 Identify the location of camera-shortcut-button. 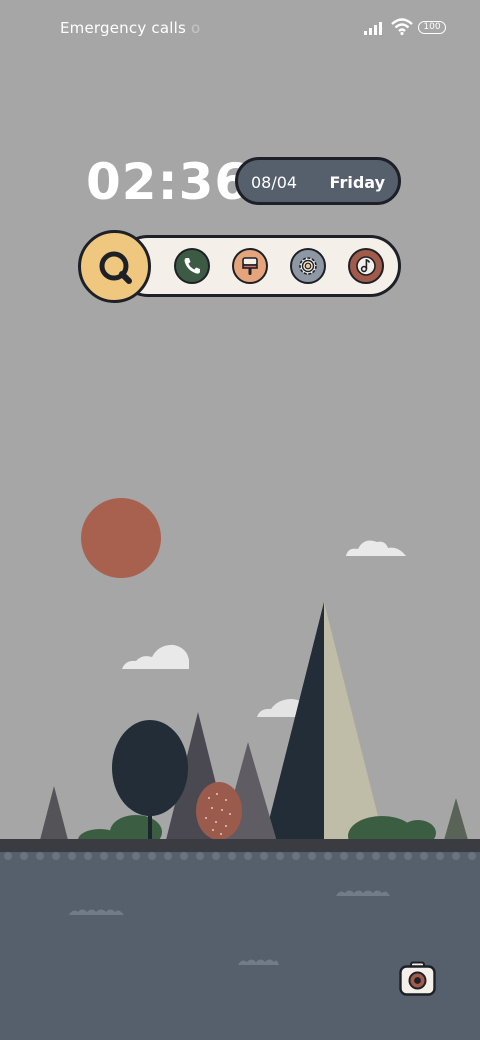
(417, 978).